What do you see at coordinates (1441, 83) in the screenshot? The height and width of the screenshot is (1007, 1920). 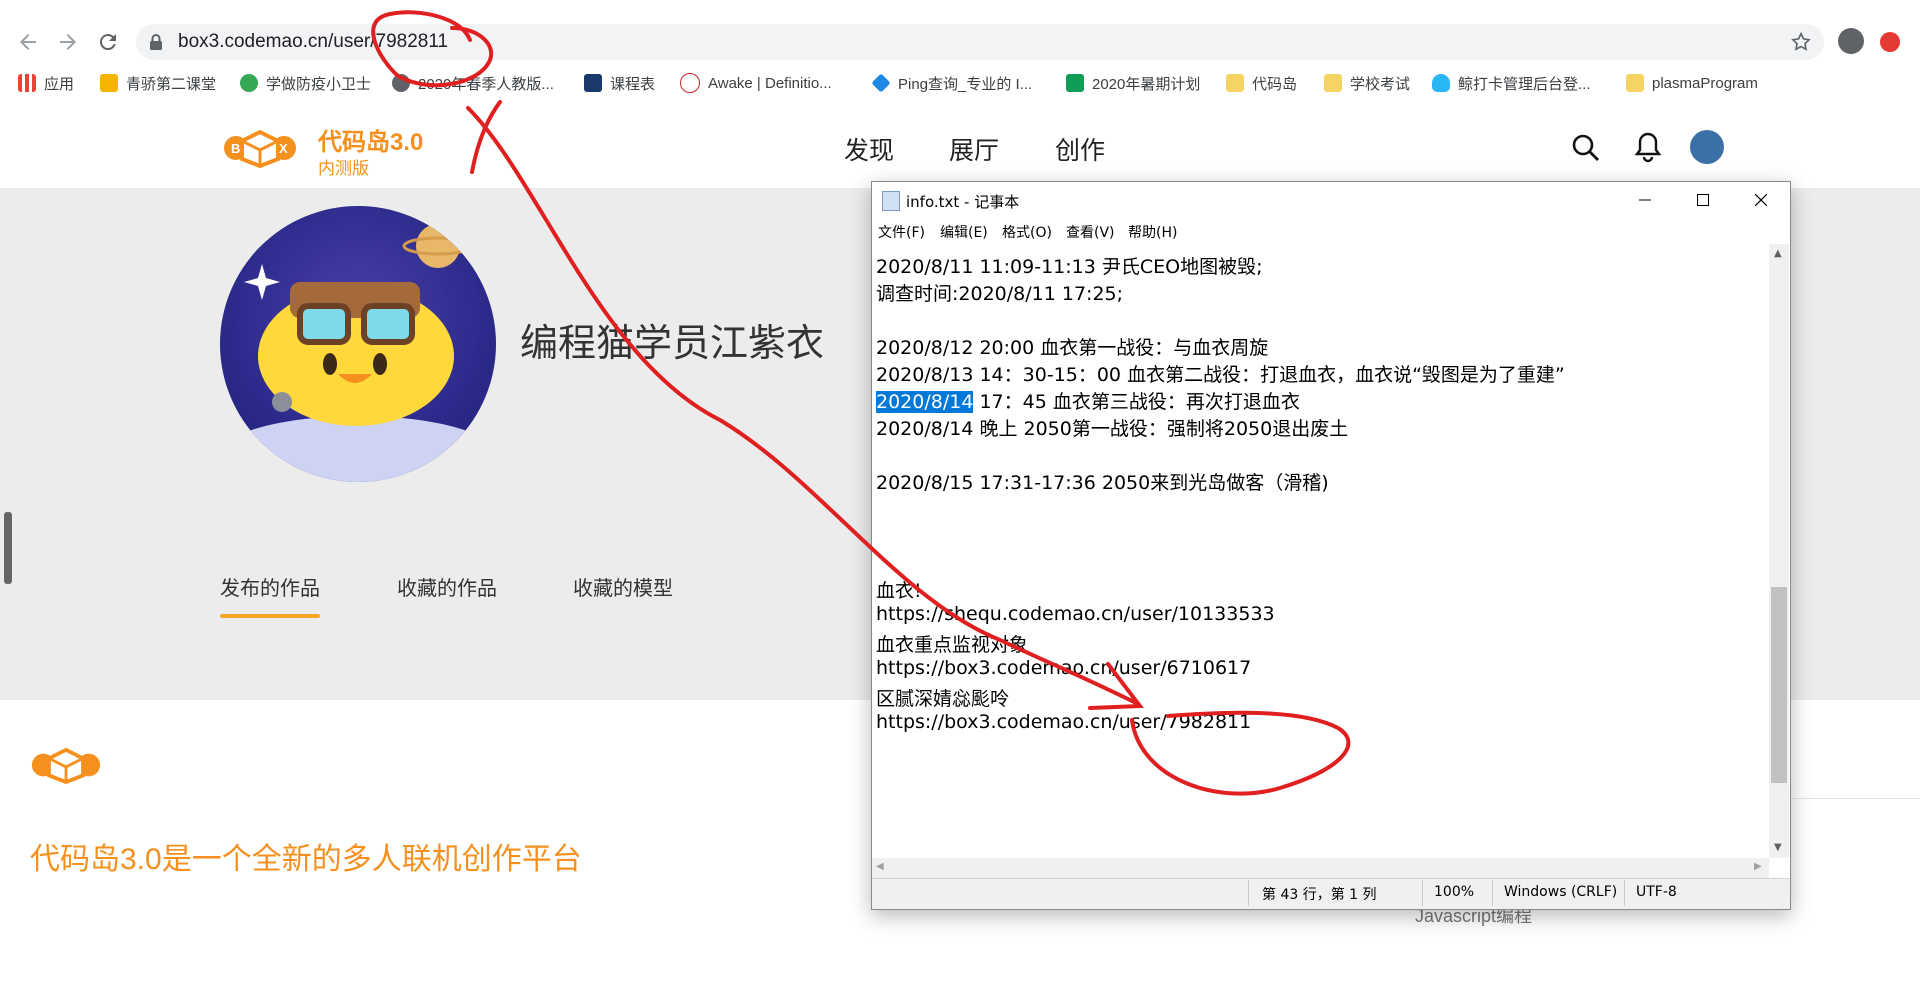 I see `whale-icon` at bounding box center [1441, 83].